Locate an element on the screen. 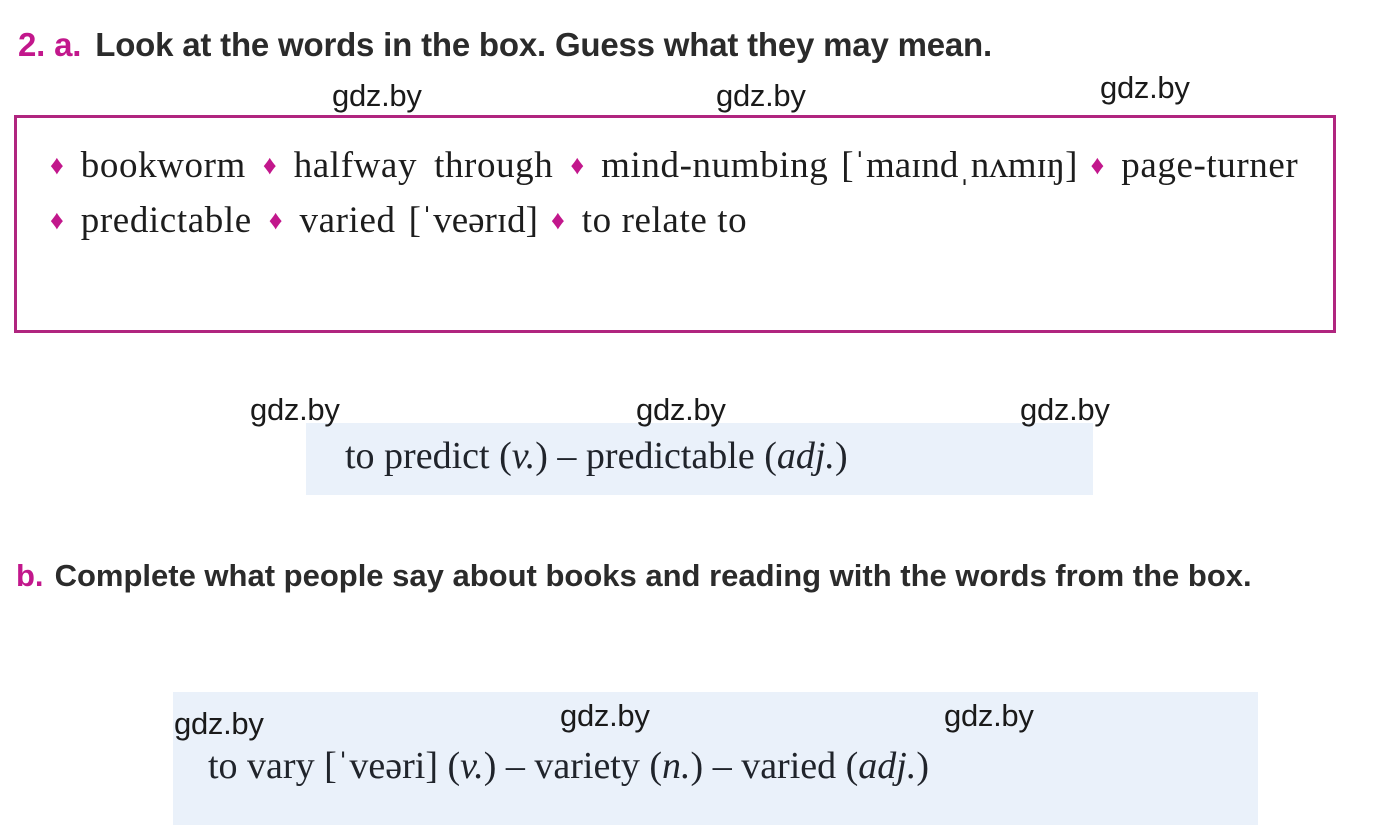 The width and height of the screenshot is (1385, 831). note-vary-pos-3: adj. is located at coordinates (887, 766).